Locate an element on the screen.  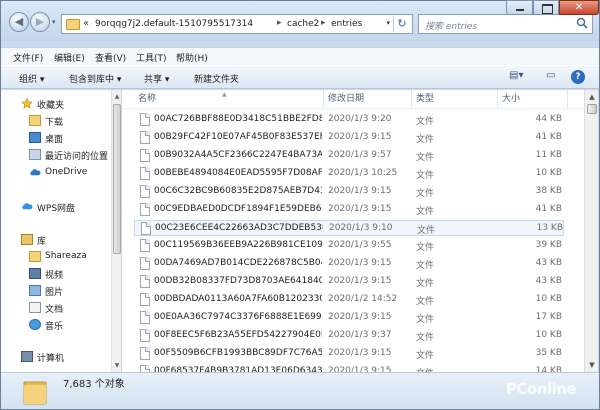
recent-pages-dropdown: ▾ is located at coordinates (54, 22).